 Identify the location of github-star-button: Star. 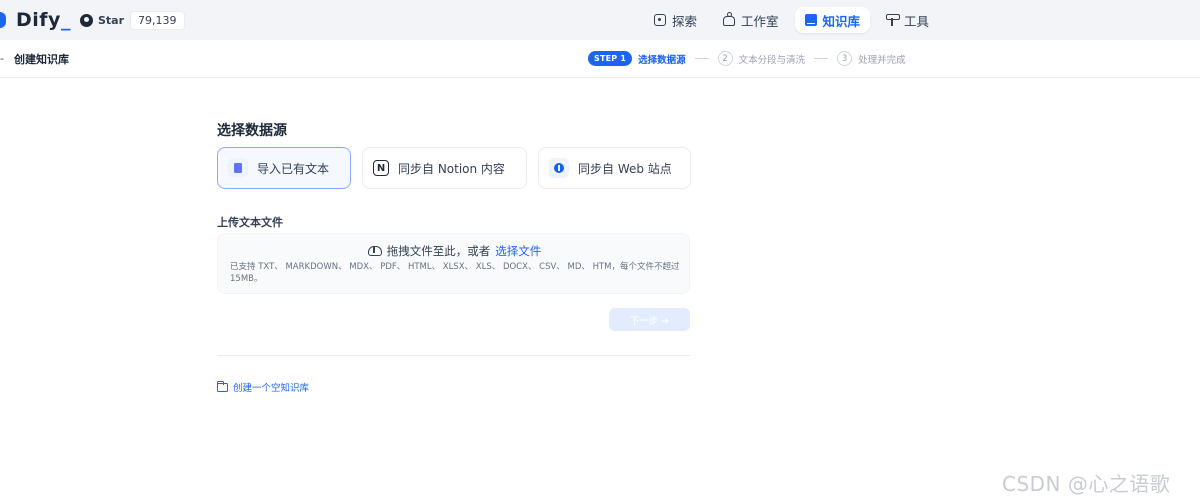
(105, 20).